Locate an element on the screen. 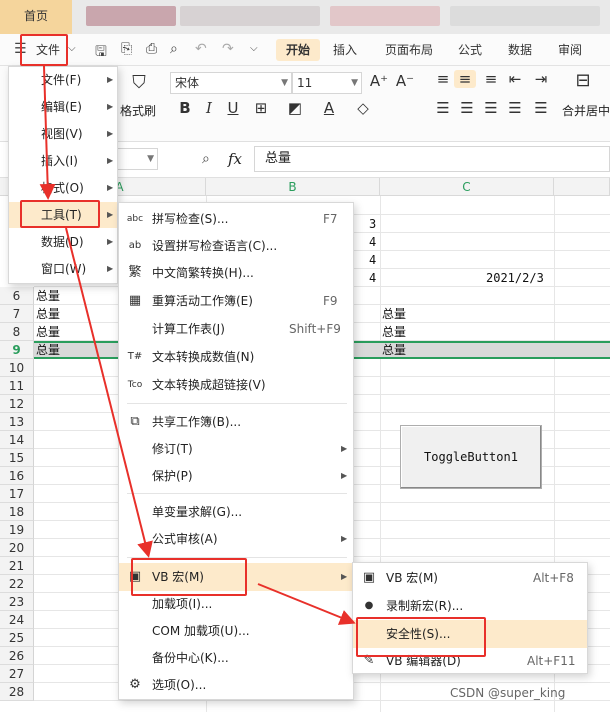 The width and height of the screenshot is (610, 712). tab-page-layout: 页面布局 is located at coordinates (409, 50).